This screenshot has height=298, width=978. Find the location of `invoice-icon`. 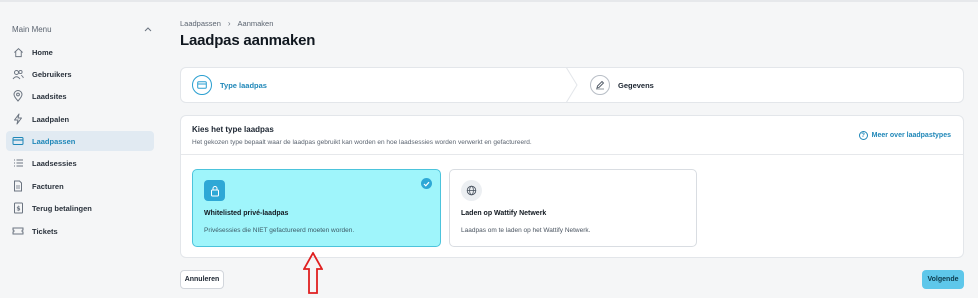

invoice-icon is located at coordinates (18, 186).